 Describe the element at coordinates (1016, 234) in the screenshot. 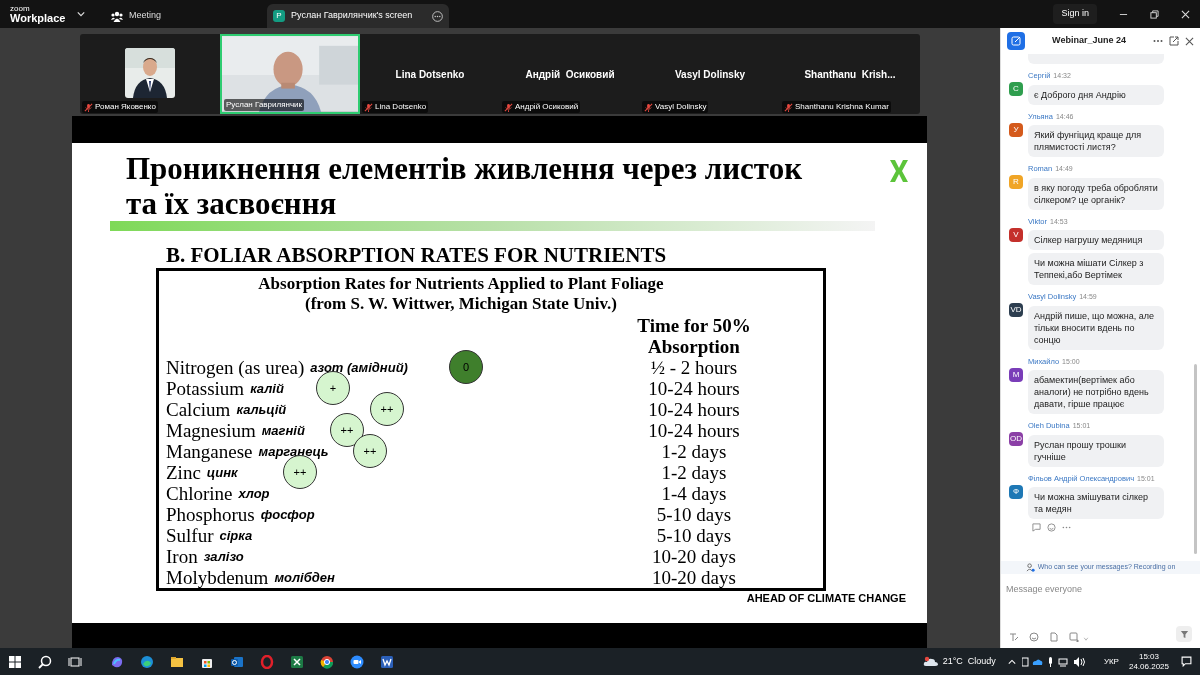

I see `avatar: V` at that location.